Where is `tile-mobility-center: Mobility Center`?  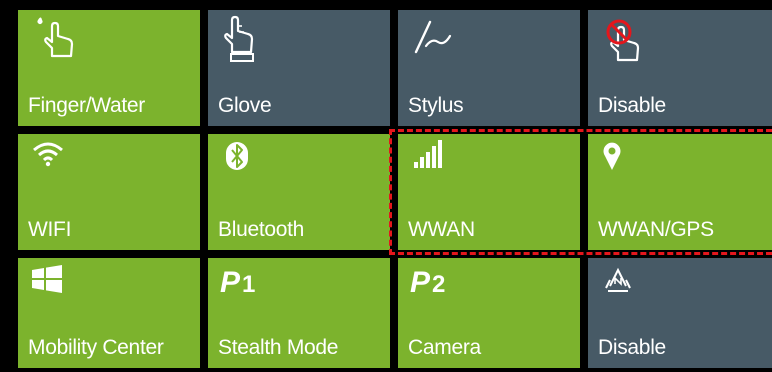 tile-mobility-center: Mobility Center is located at coordinates (109, 313).